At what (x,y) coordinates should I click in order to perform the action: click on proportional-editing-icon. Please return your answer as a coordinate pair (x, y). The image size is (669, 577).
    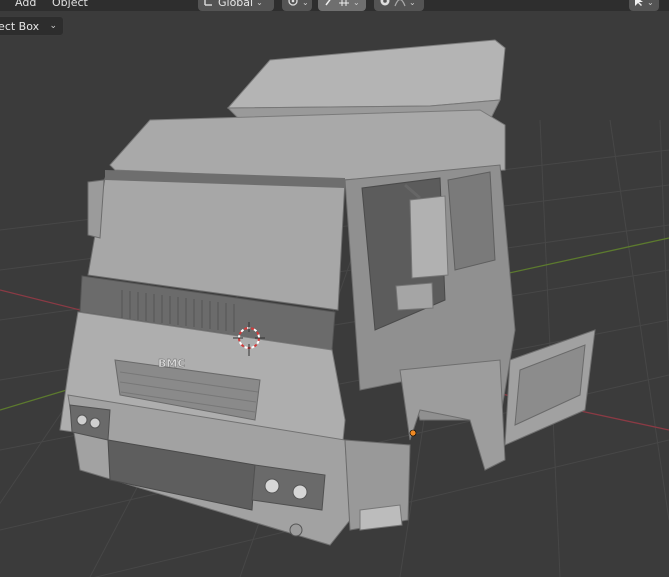
    Looking at the image, I should click on (385, 5).